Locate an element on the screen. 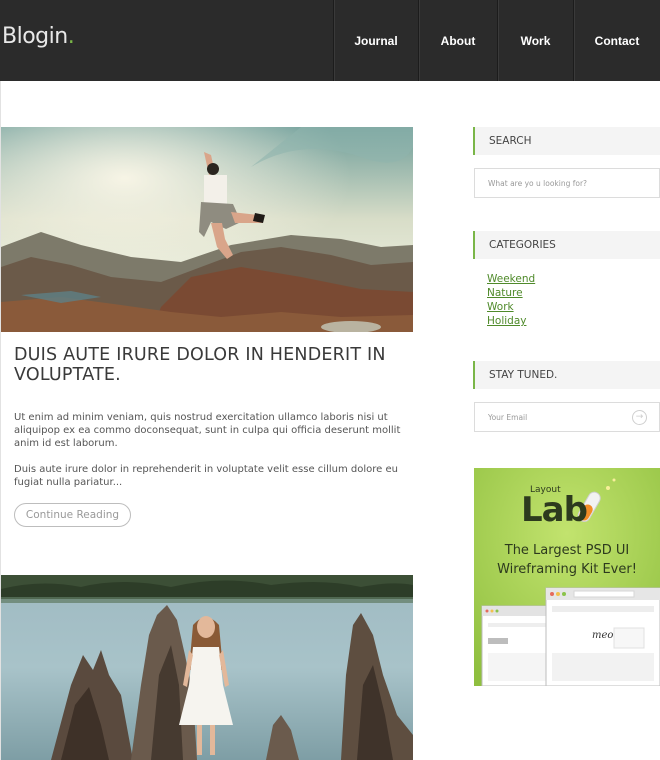  category-link-nature: Nature is located at coordinates (511, 293).